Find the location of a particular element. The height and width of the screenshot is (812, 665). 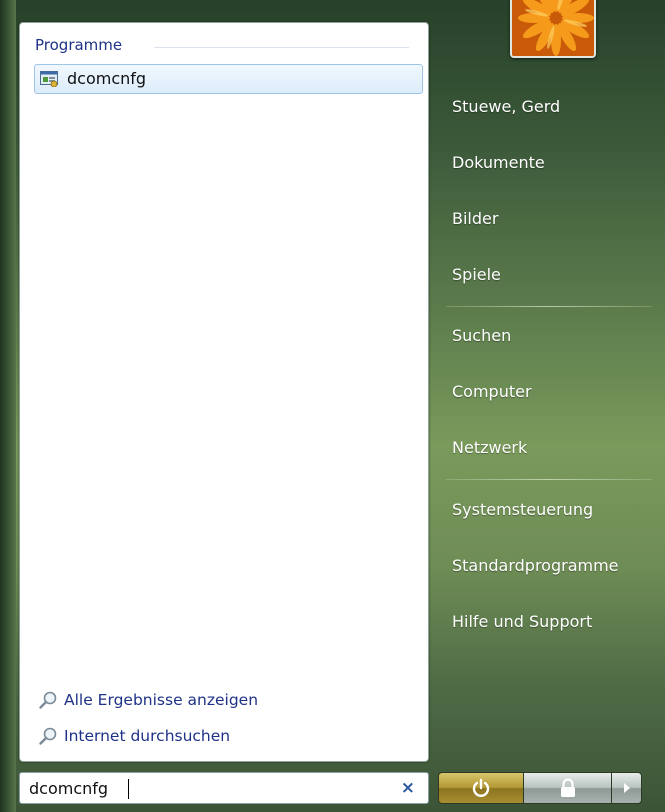

flower-image is located at coordinates (553, 28).